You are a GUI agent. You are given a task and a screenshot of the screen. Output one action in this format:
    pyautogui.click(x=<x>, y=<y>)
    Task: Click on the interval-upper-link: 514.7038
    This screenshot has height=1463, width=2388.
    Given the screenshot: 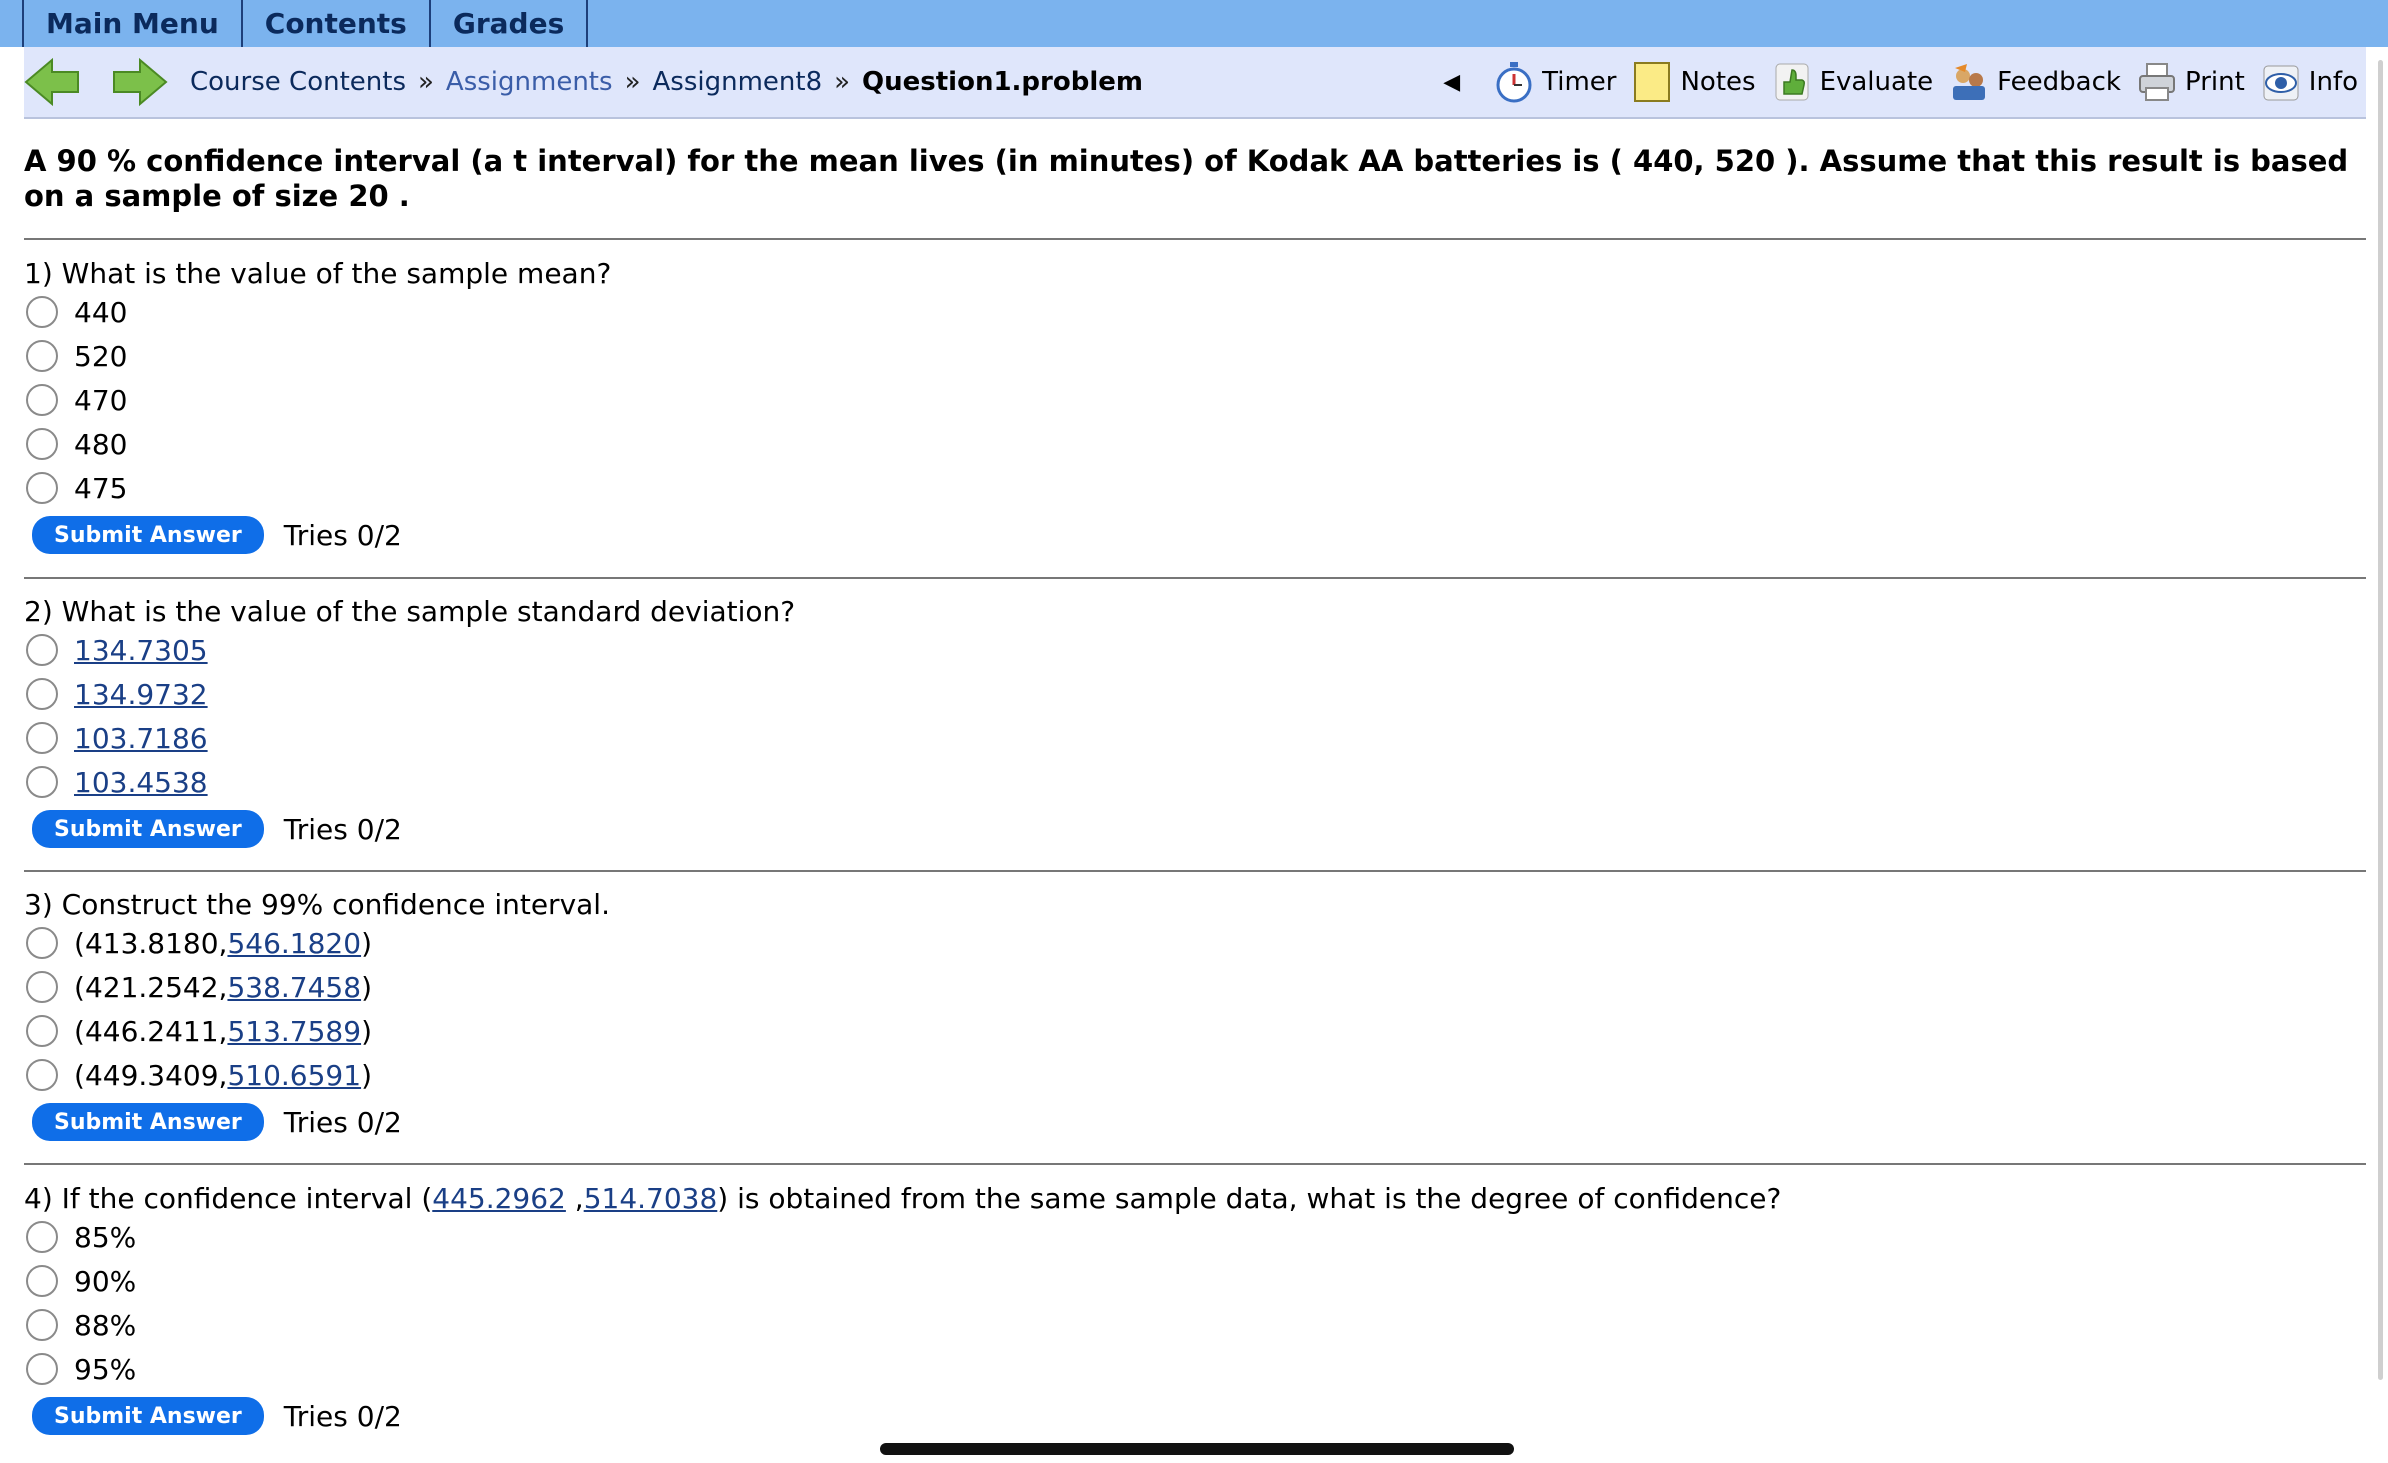 What is the action you would take?
    pyautogui.click(x=651, y=1198)
    